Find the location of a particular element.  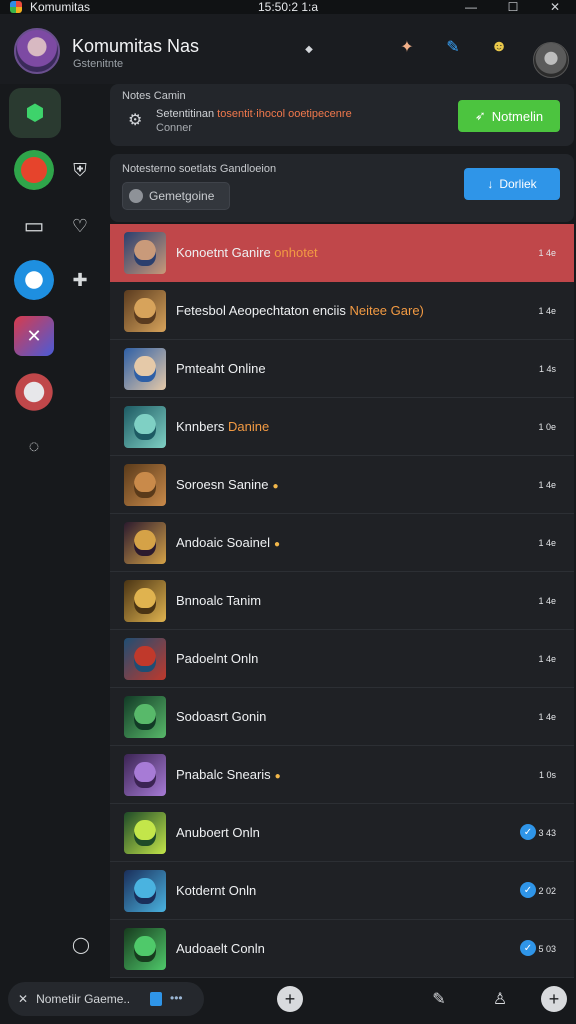

server-avatar is located at coordinates (37, 51).